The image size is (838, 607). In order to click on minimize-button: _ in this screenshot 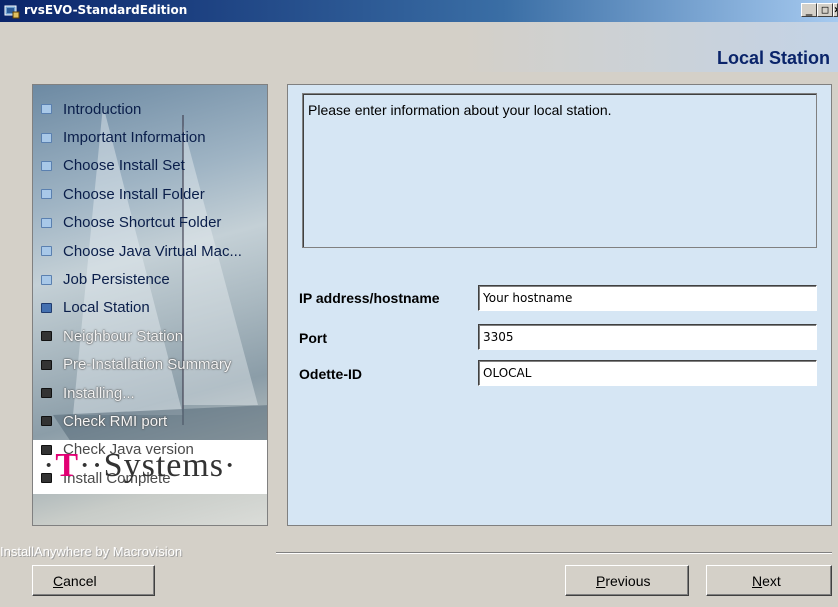, I will do `click(809, 10)`.